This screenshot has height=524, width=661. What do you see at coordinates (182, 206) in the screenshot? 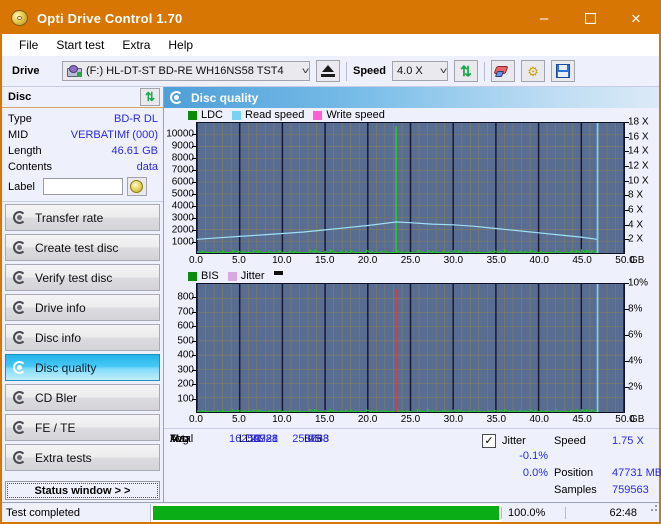
I see `y-tick-label: 4000` at bounding box center [182, 206].